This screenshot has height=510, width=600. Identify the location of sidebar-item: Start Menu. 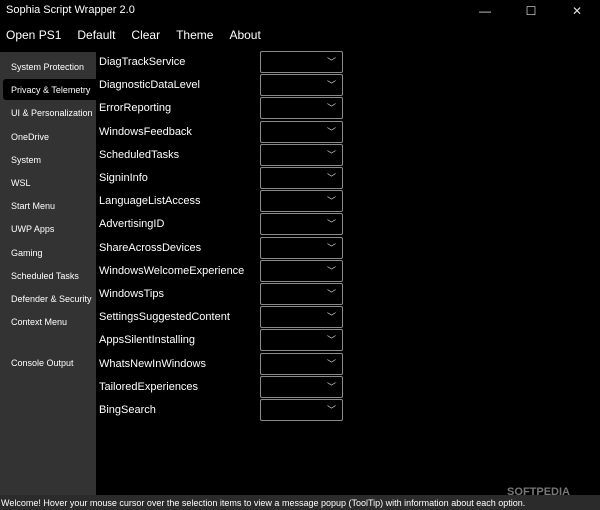
(49, 205).